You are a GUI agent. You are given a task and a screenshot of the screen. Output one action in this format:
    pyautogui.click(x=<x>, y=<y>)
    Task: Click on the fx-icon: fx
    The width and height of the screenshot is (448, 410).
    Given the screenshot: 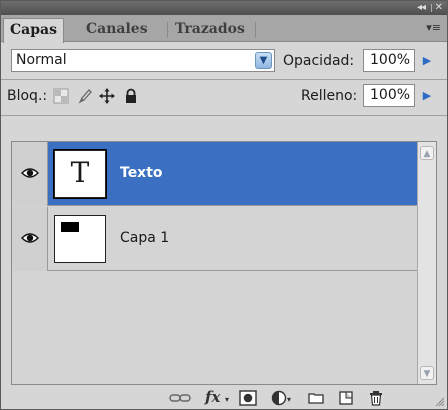 What is the action you would take?
    pyautogui.click(x=212, y=397)
    